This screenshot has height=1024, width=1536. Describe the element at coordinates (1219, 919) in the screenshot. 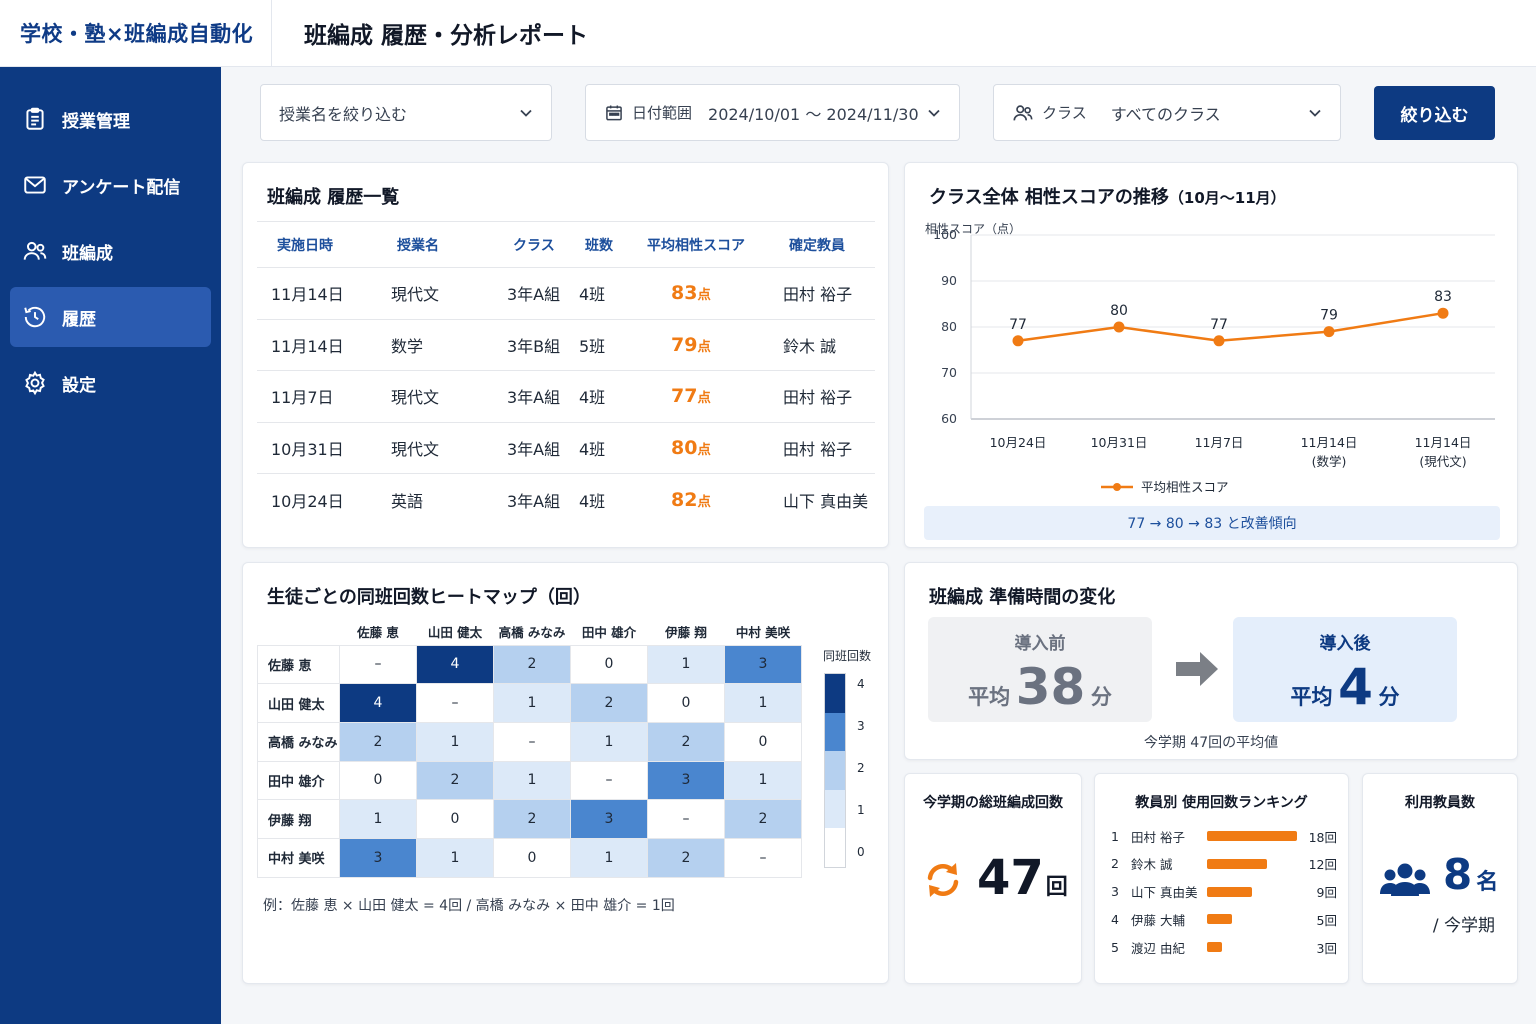

I see `ranking-bar` at that location.